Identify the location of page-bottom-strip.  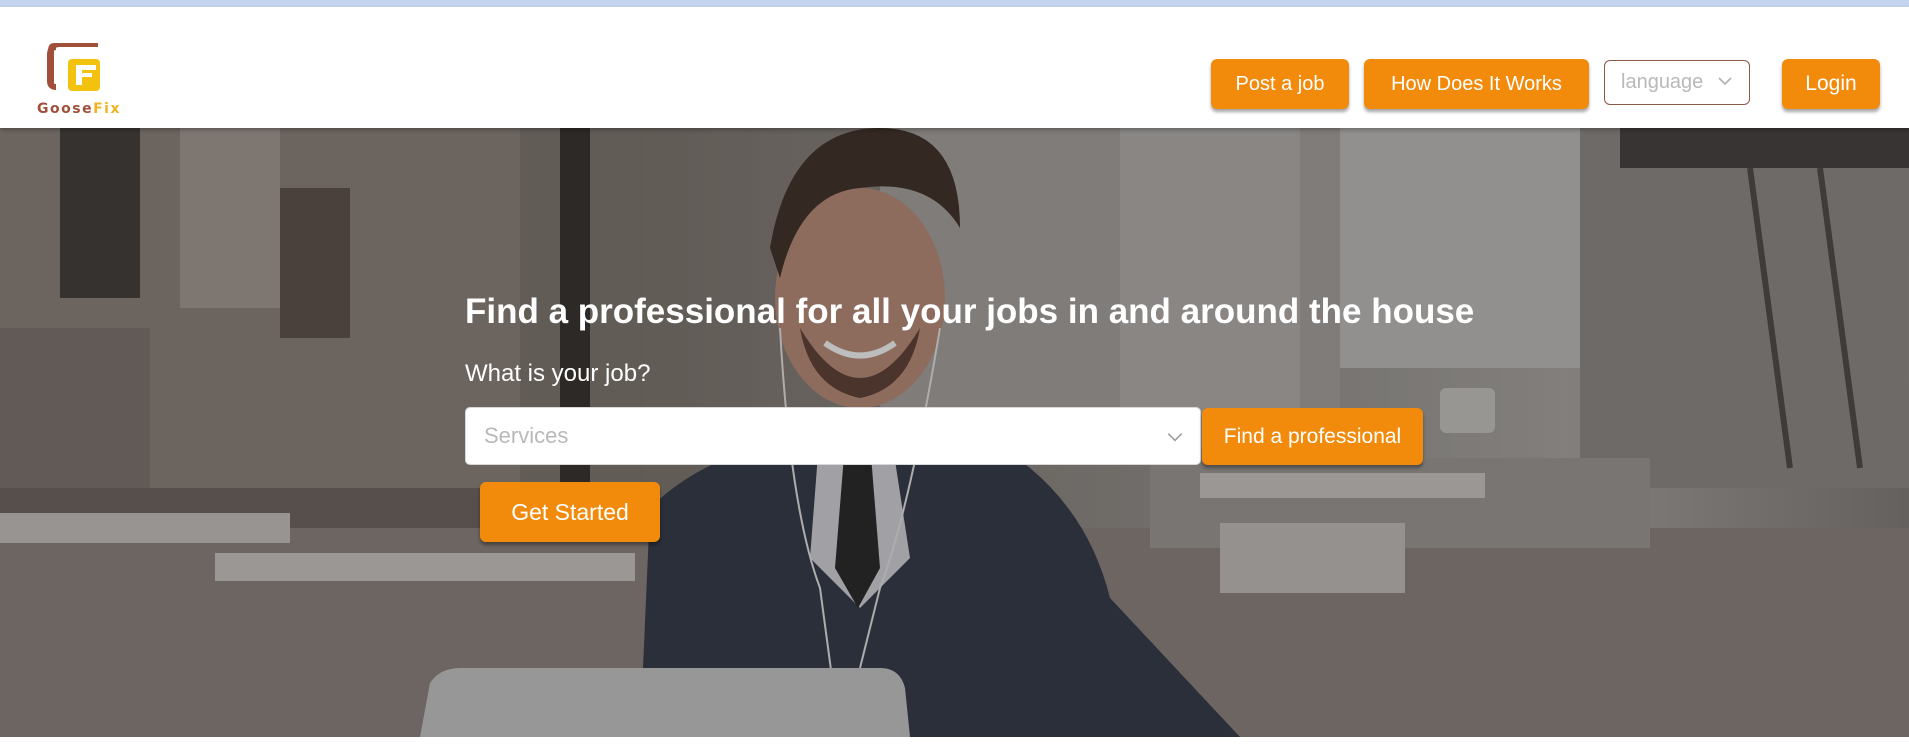
(954, 742).